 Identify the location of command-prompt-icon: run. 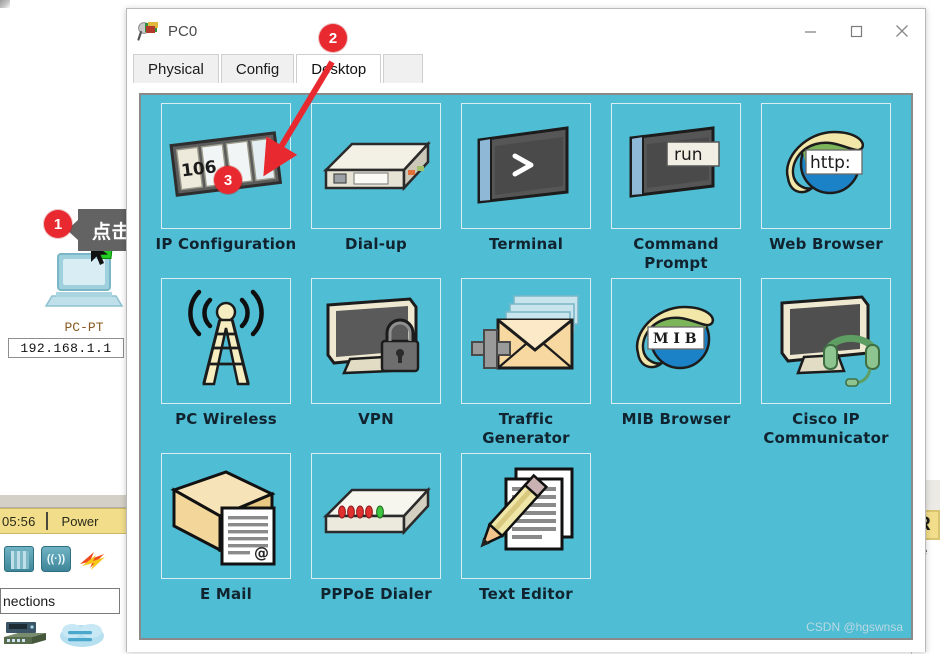
(676, 166).